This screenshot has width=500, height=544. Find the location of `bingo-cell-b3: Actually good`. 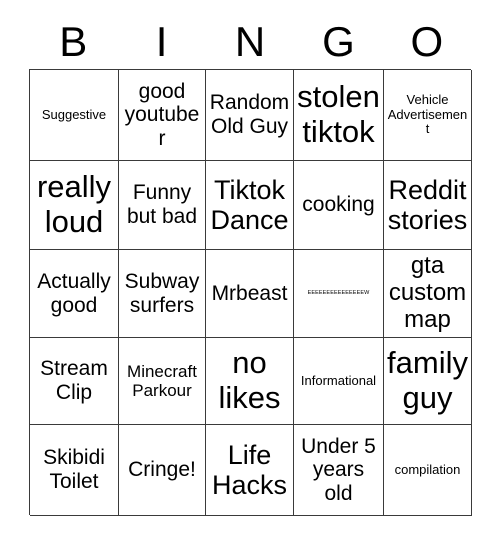

bingo-cell-b3: Actually good is located at coordinates (74, 294).